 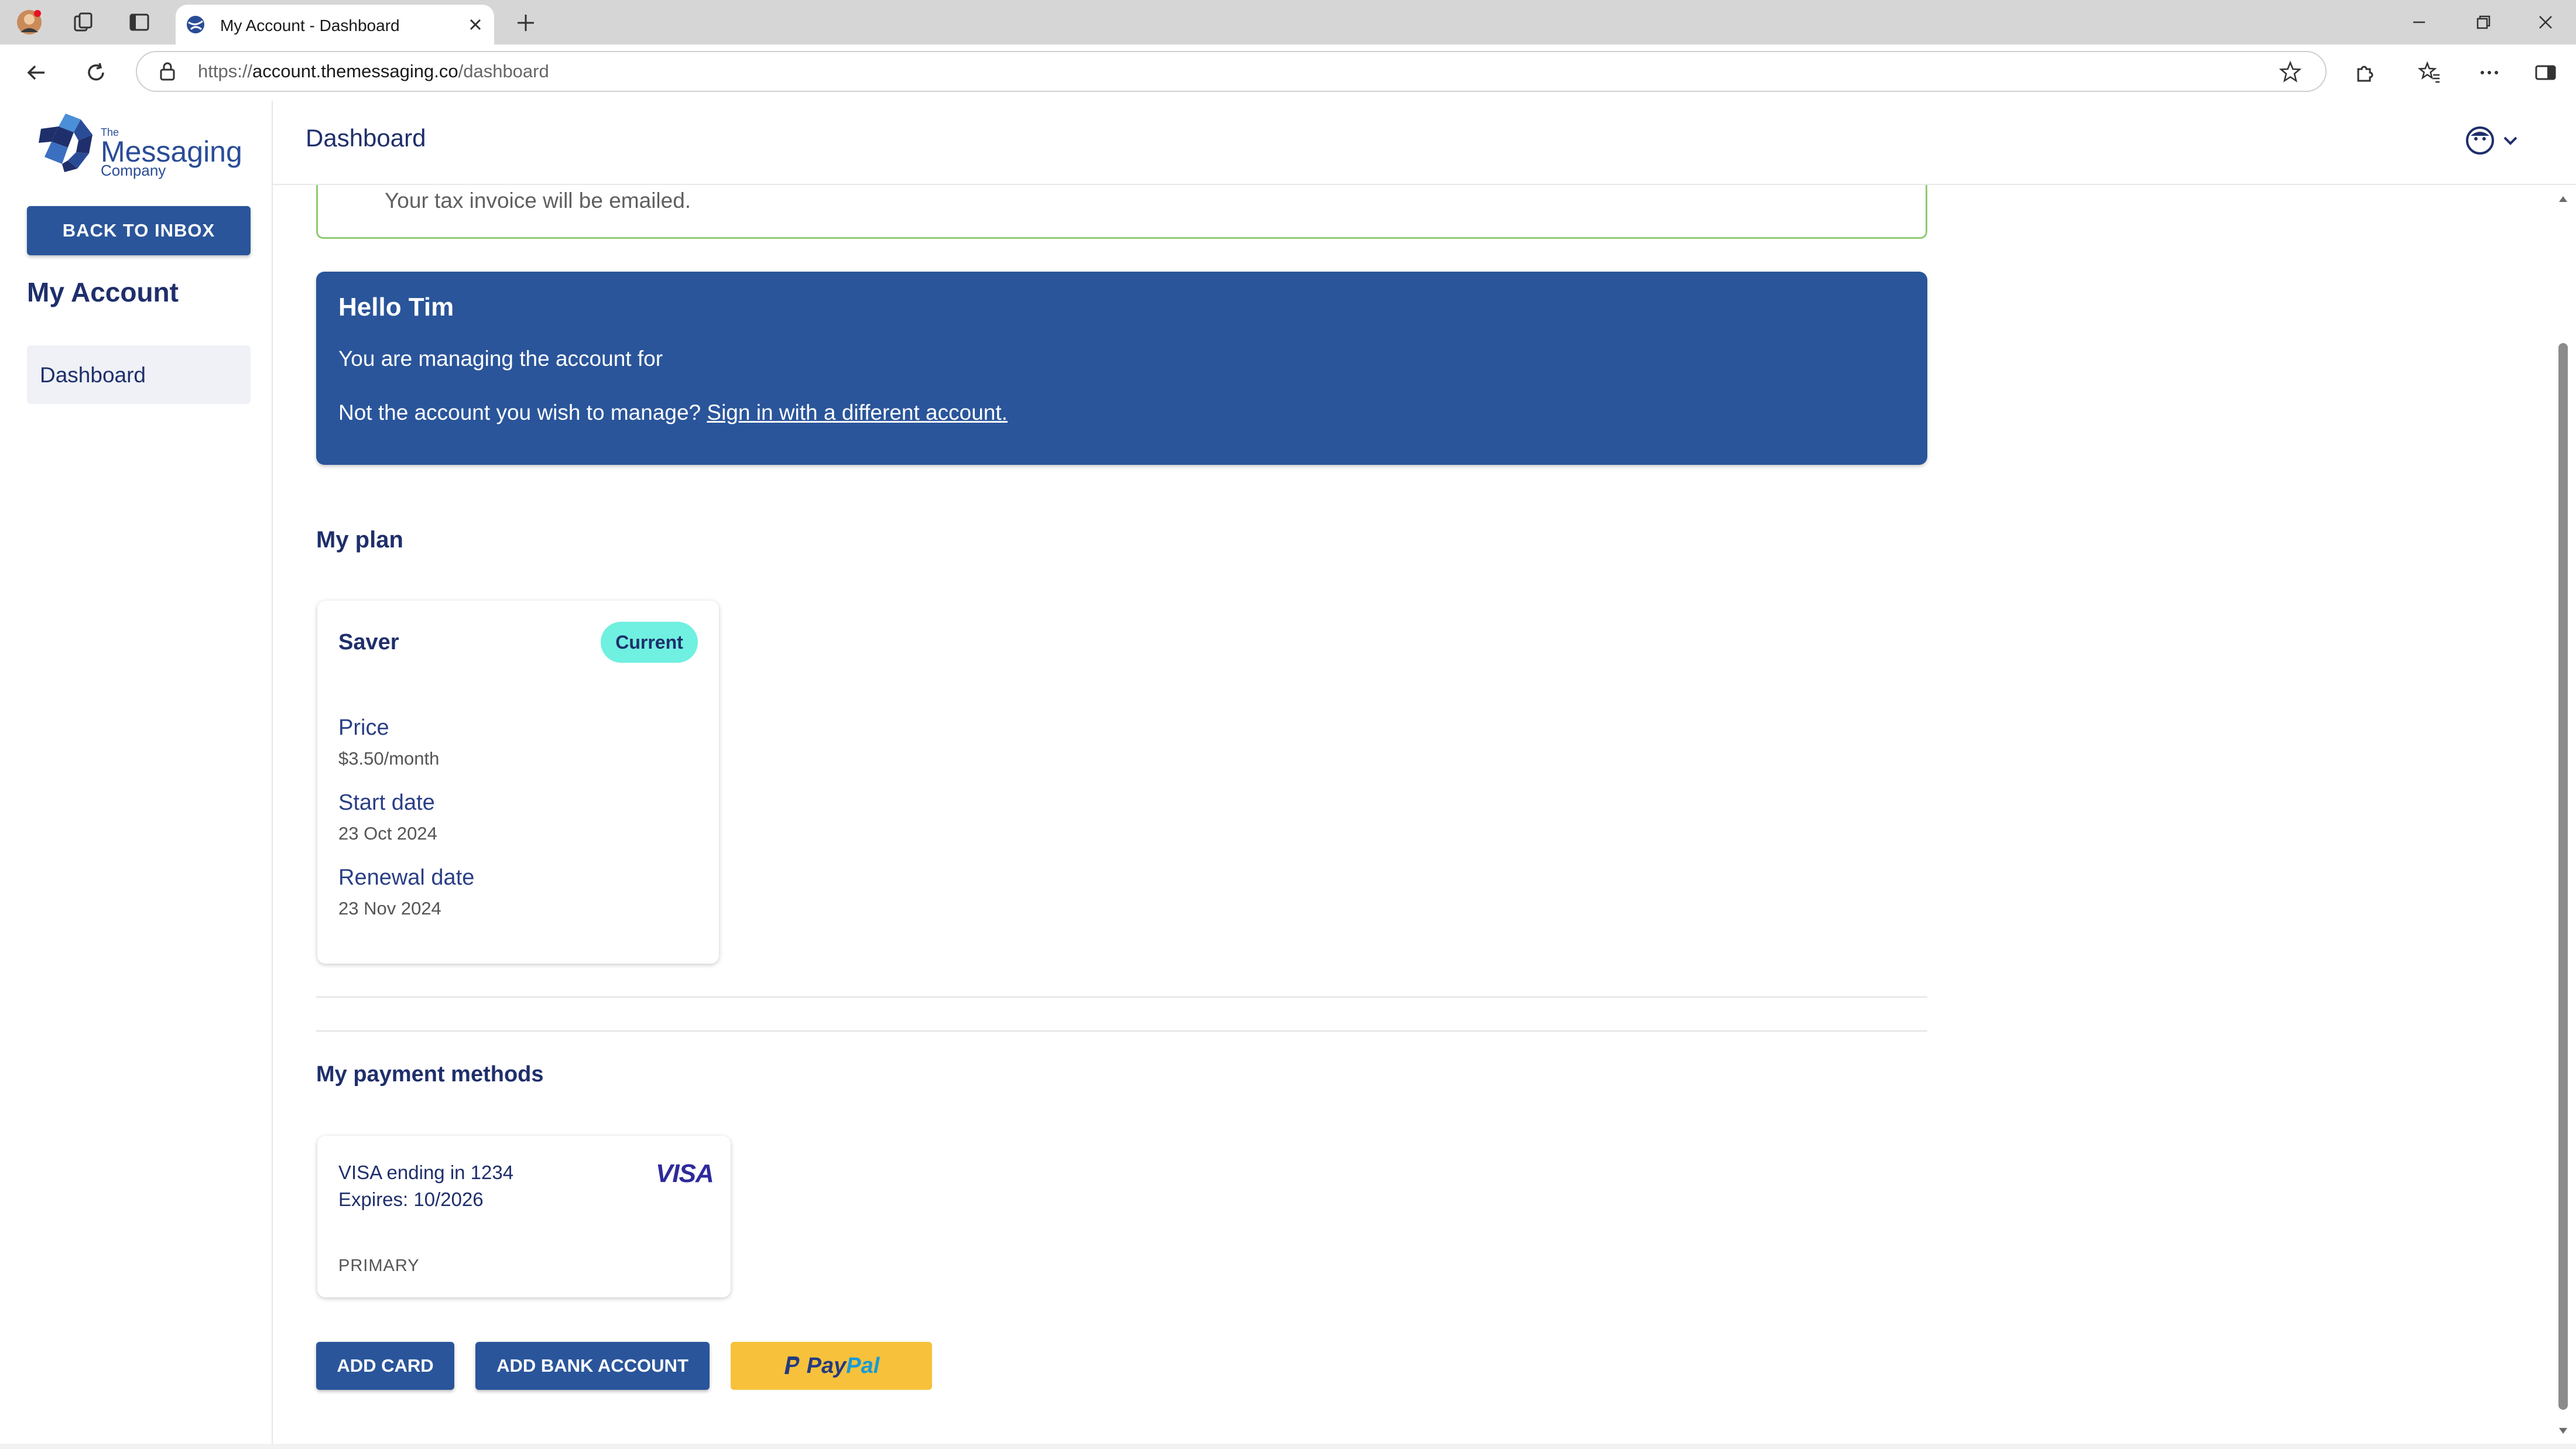 What do you see at coordinates (1288, 1446) in the screenshot?
I see `window-bottom-edge` at bounding box center [1288, 1446].